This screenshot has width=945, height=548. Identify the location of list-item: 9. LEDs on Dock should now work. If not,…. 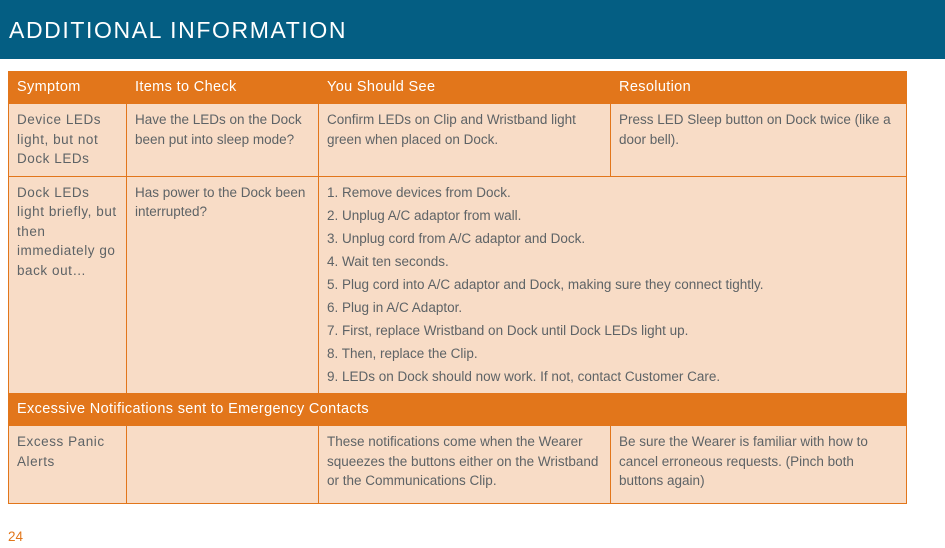
(524, 376).